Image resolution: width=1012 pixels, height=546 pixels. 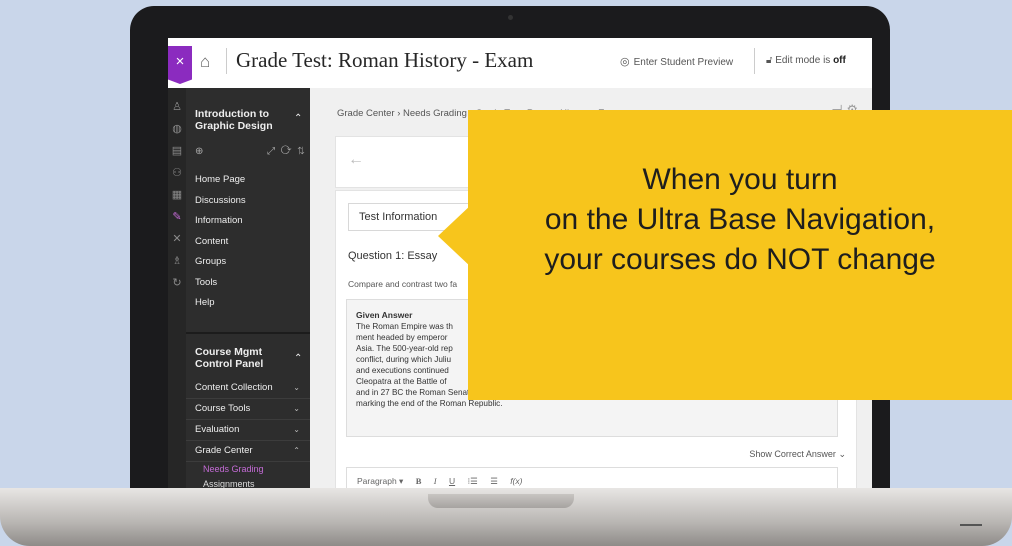 I want to click on show-correct-answer-button: Show Correct Answer ⌄, so click(x=797, y=454).